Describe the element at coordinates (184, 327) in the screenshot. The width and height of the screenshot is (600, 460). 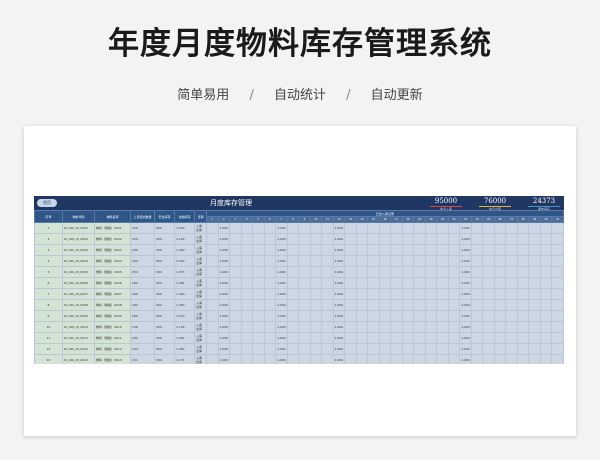
I see `cell-current: 1,136` at that location.